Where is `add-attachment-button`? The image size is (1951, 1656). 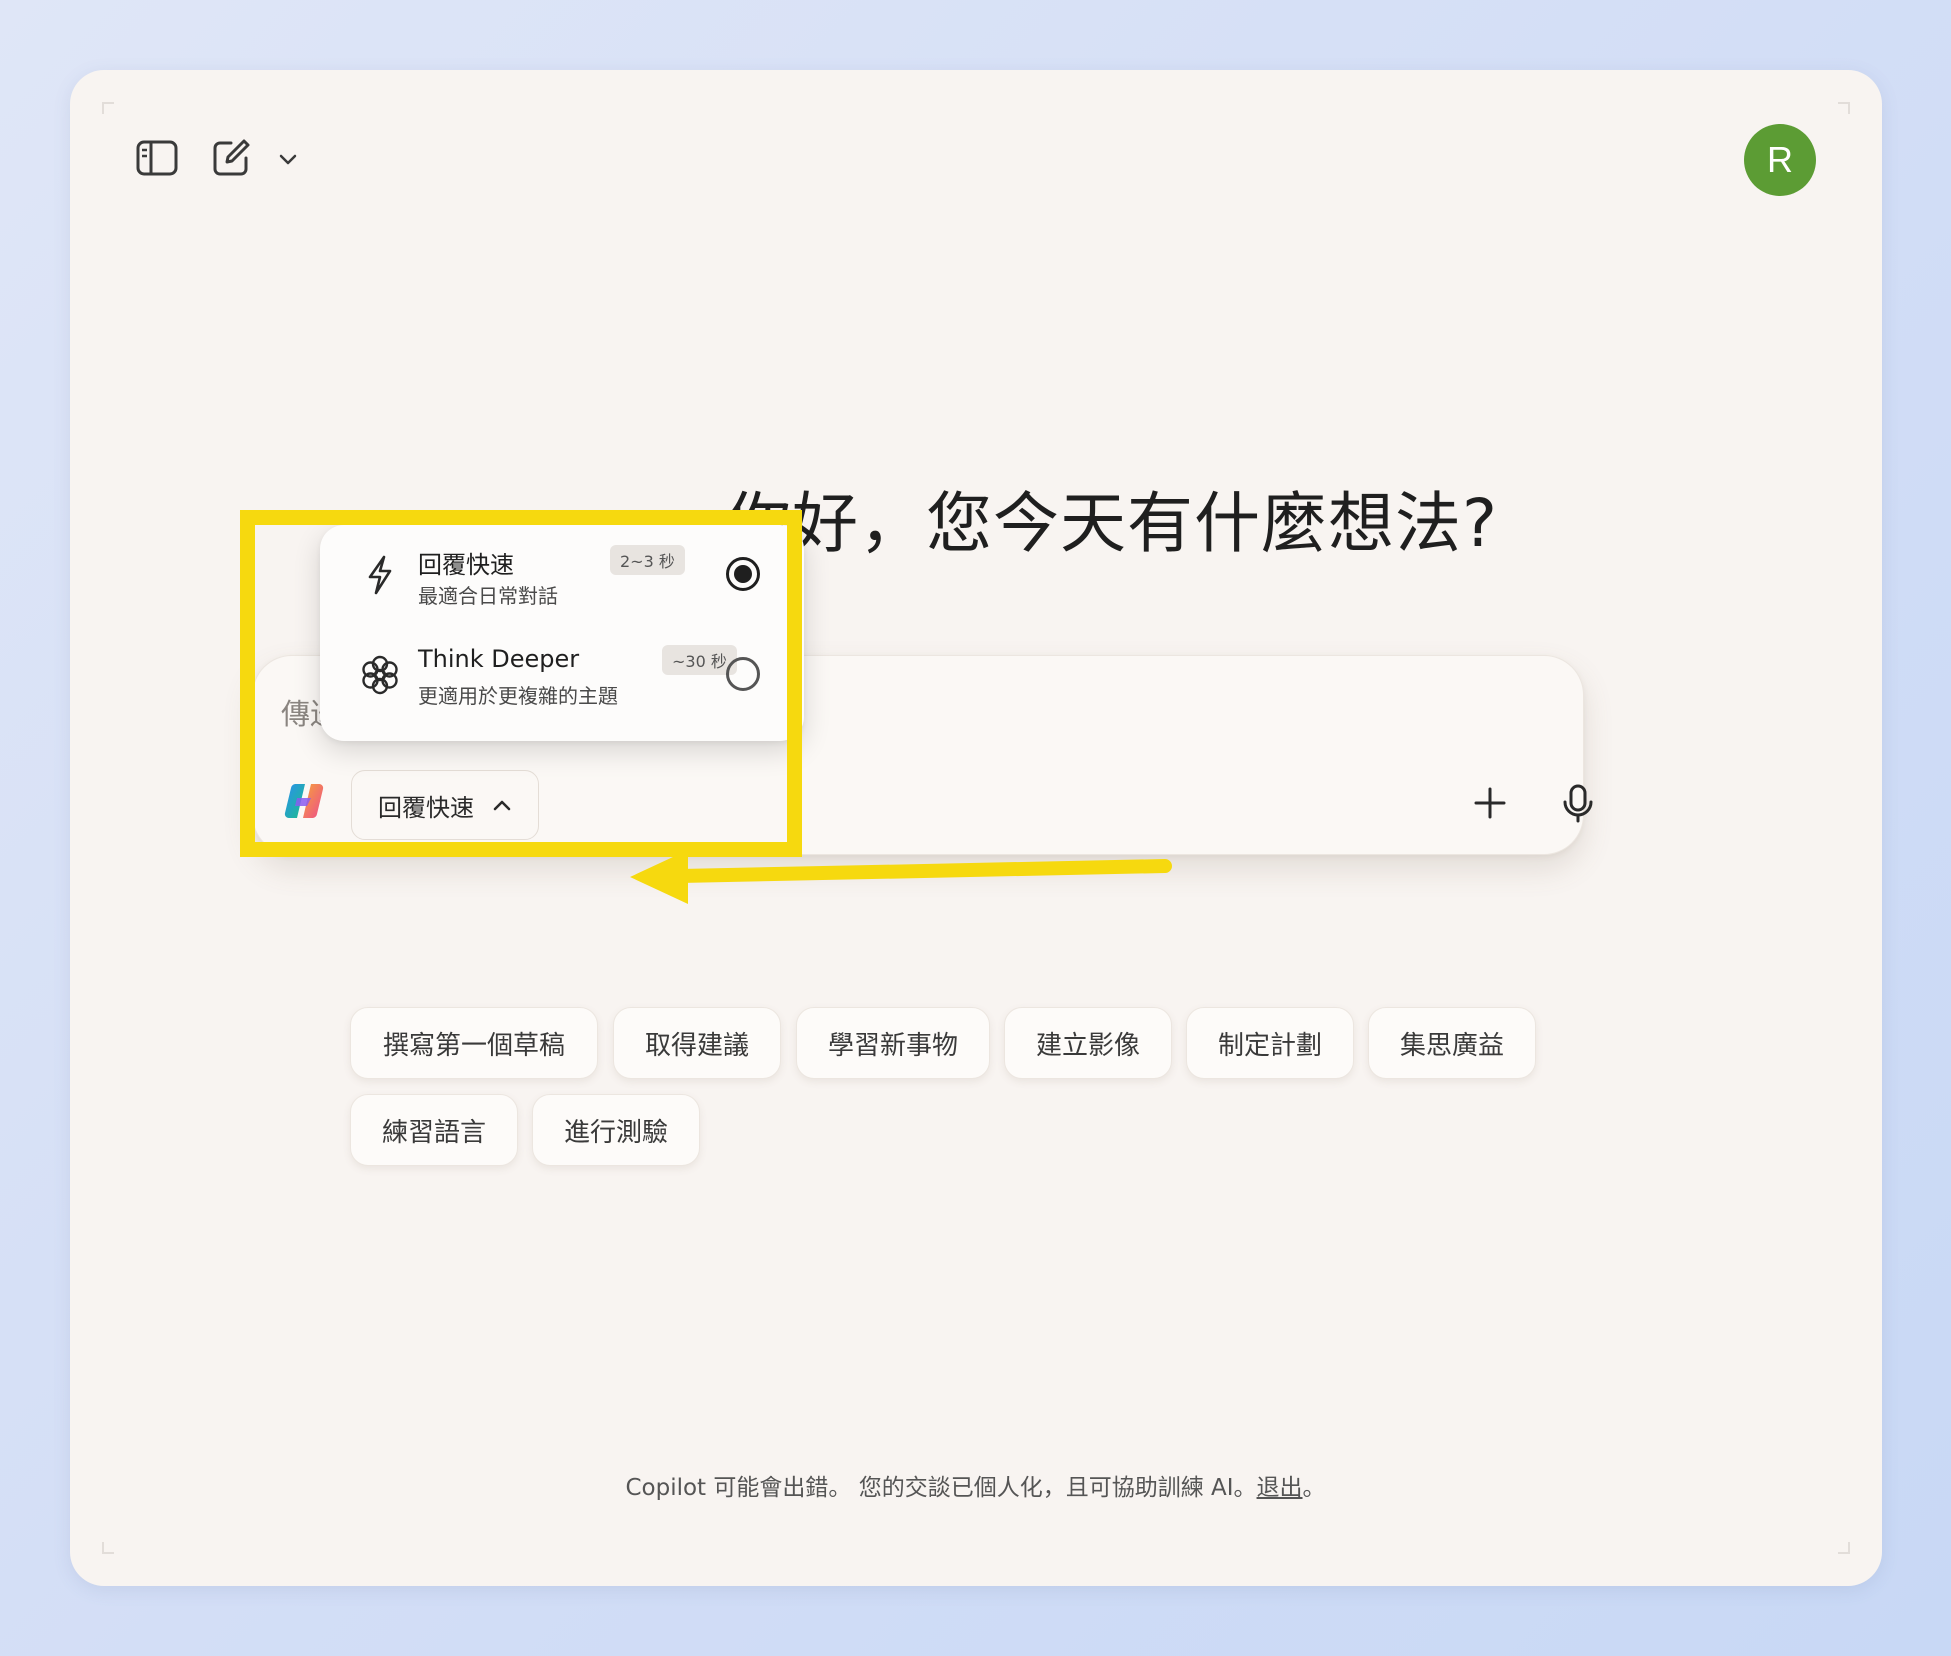 add-attachment-button is located at coordinates (1490, 803).